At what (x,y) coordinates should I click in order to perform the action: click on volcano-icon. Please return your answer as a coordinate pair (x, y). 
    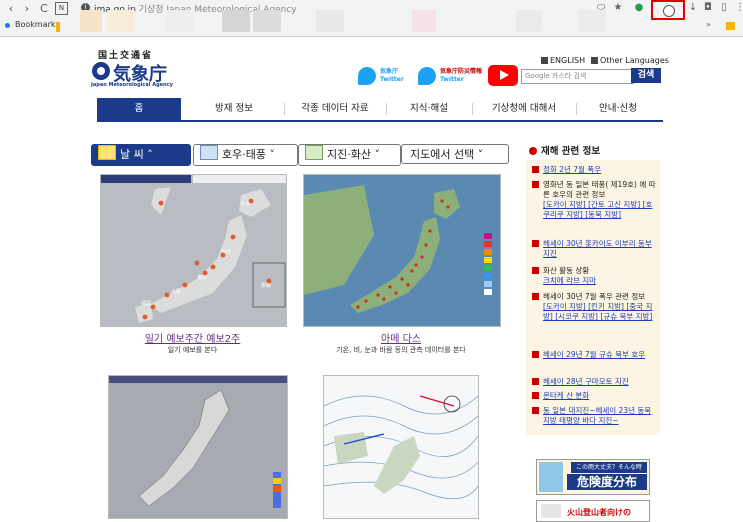
    Looking at the image, I should click on (314, 152).